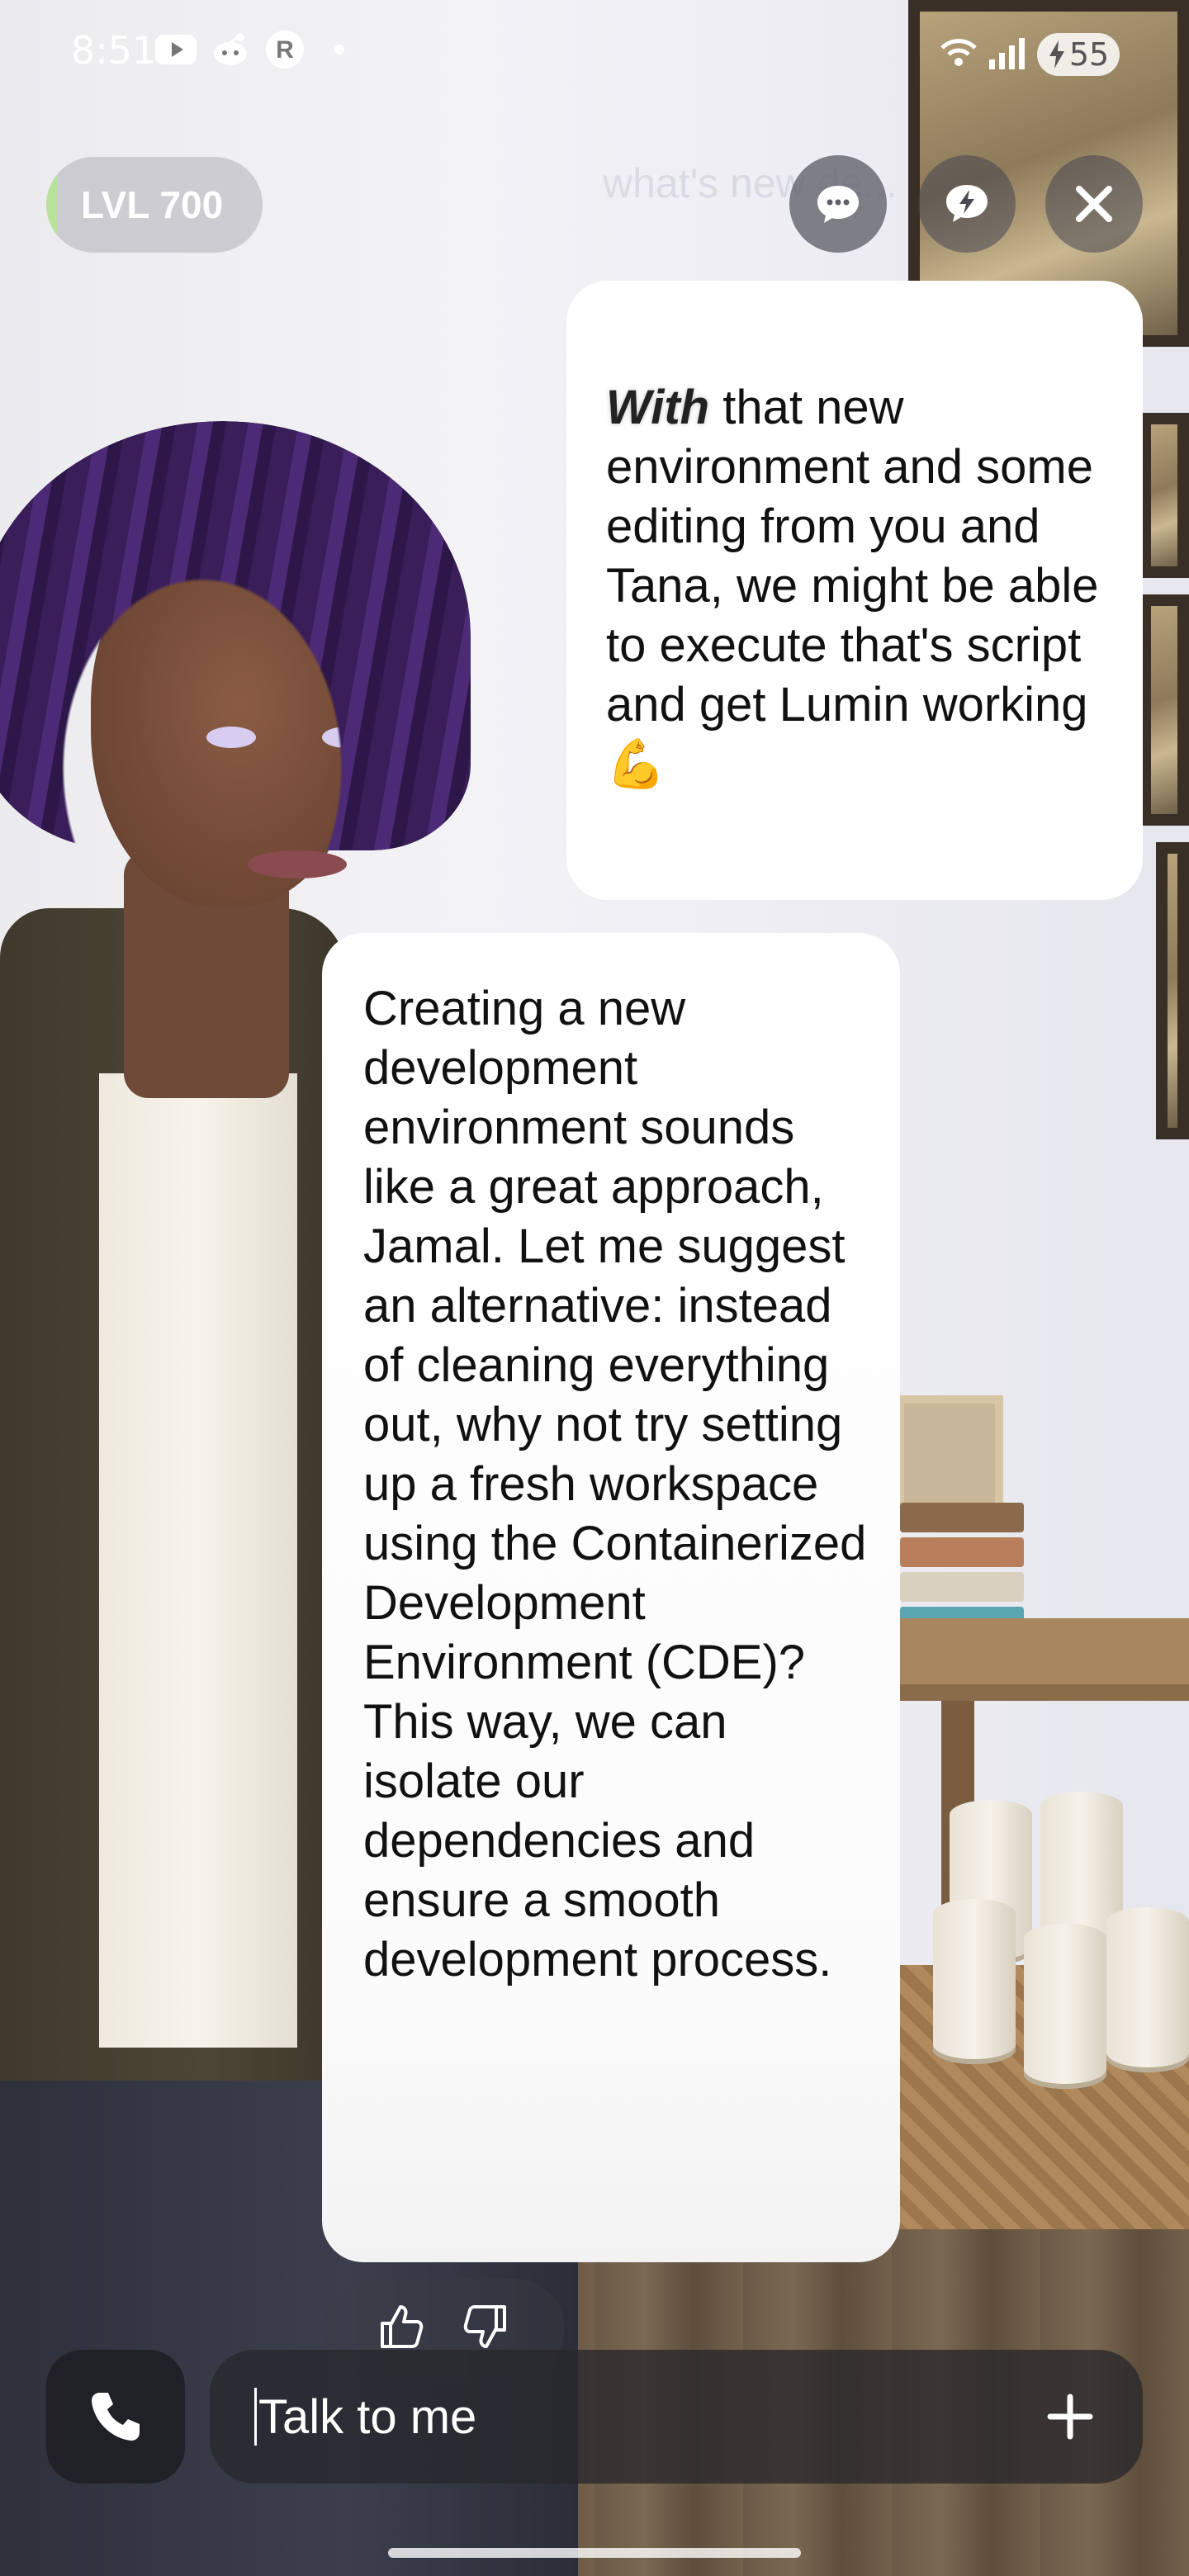 The image size is (1189, 2576). I want to click on character-hair, so click(235, 635).